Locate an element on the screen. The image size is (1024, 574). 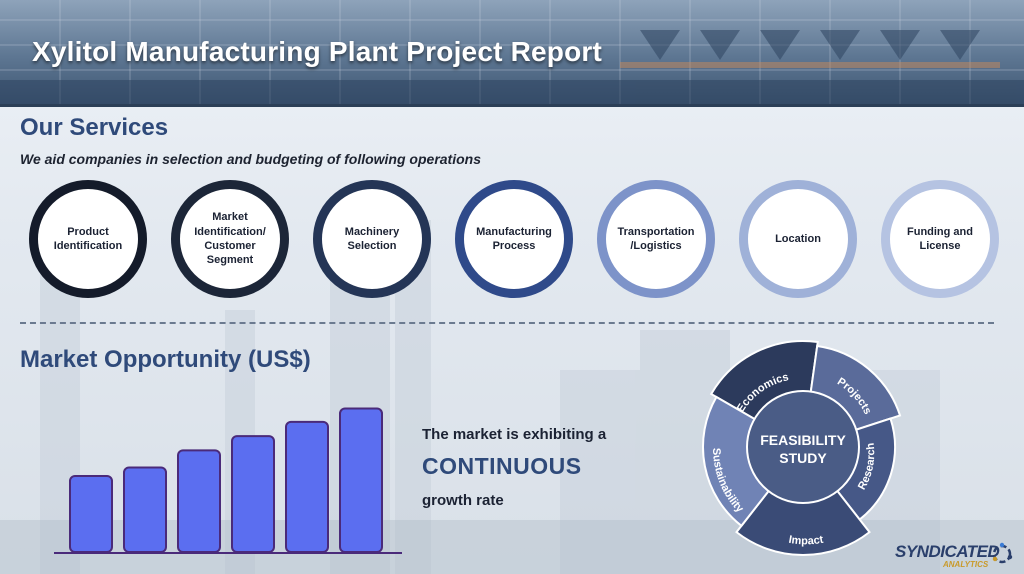
market-emphasis: CONTINUOUS is located at coordinates (502, 466).